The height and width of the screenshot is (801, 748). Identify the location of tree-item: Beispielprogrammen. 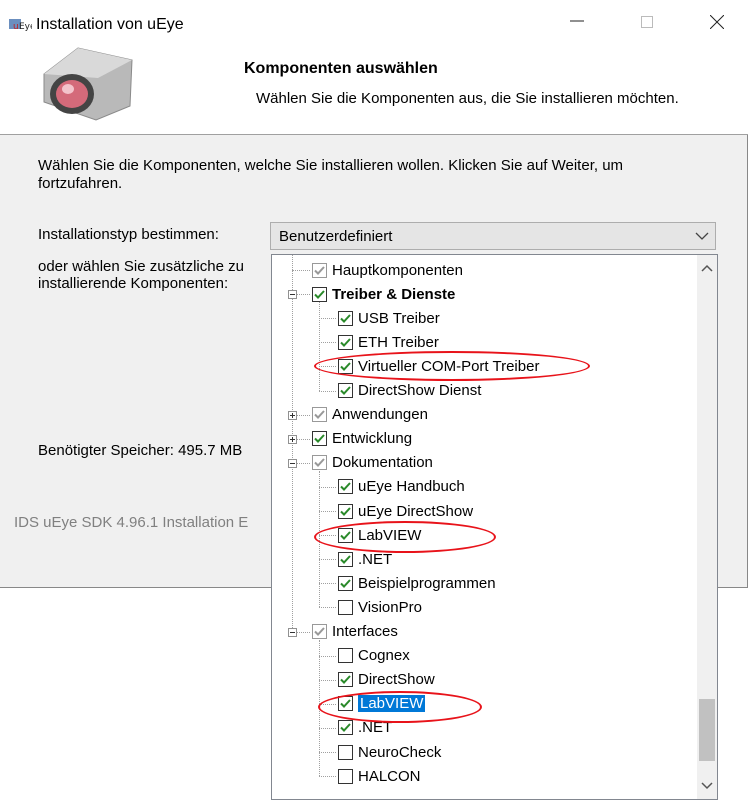
(417, 583).